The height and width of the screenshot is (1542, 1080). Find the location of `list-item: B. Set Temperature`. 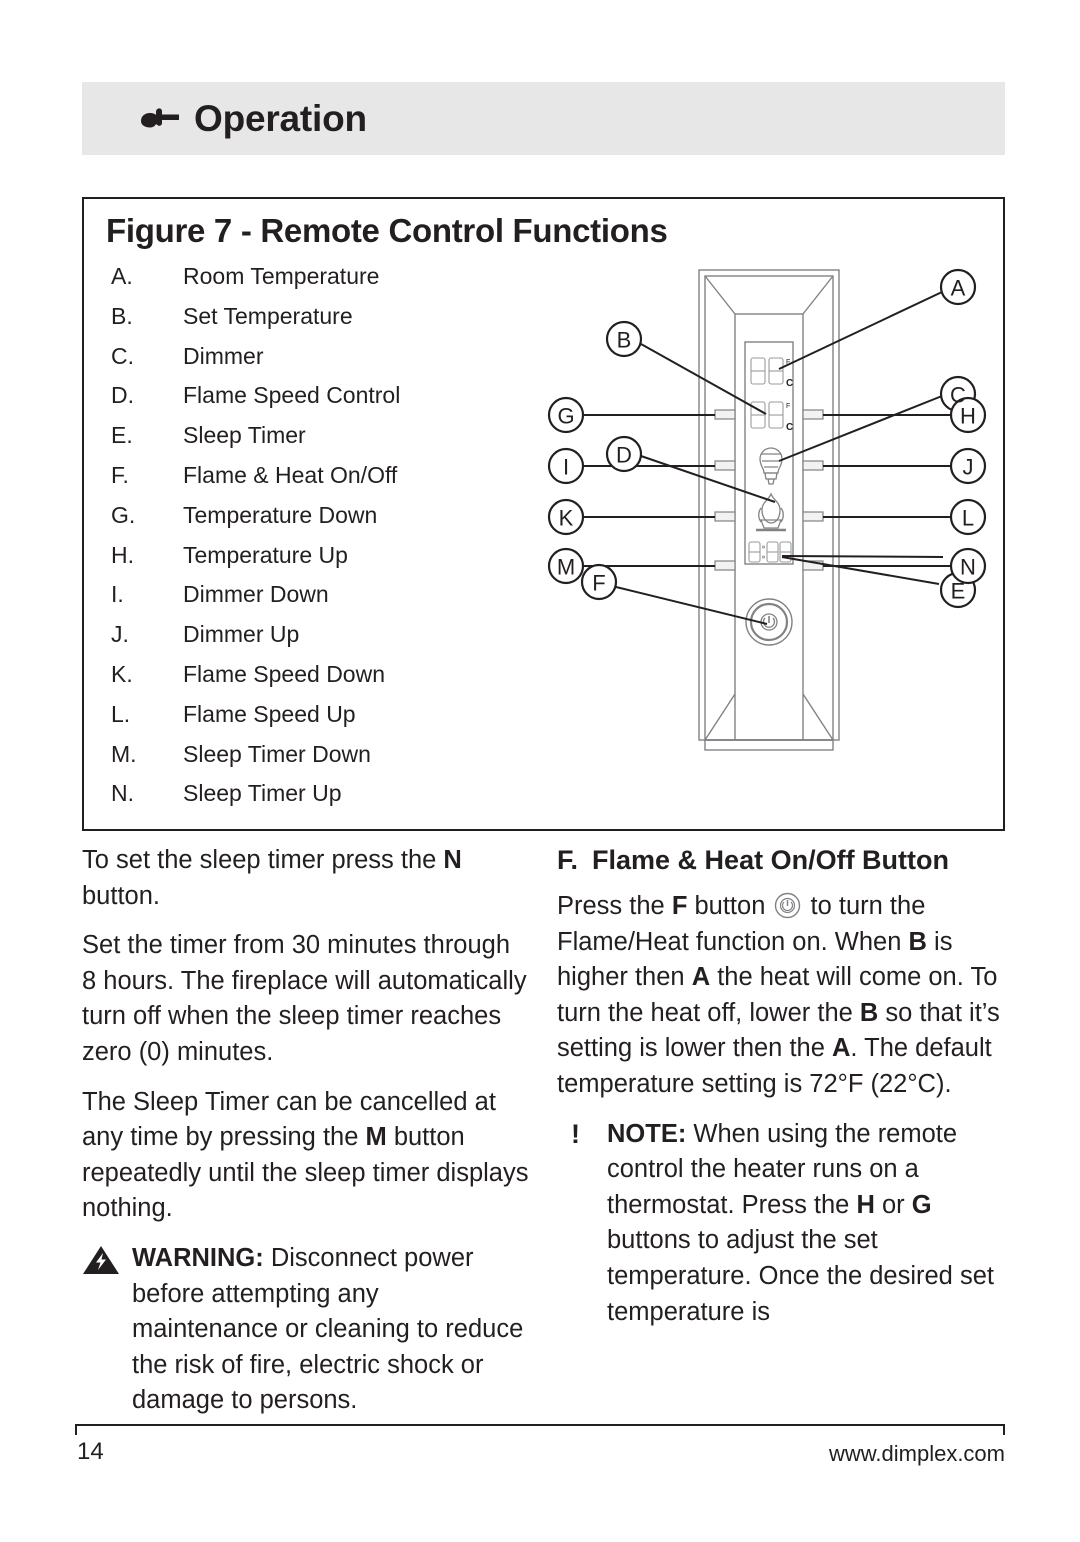

list-item: B. Set Temperature is located at coordinates (326, 321).